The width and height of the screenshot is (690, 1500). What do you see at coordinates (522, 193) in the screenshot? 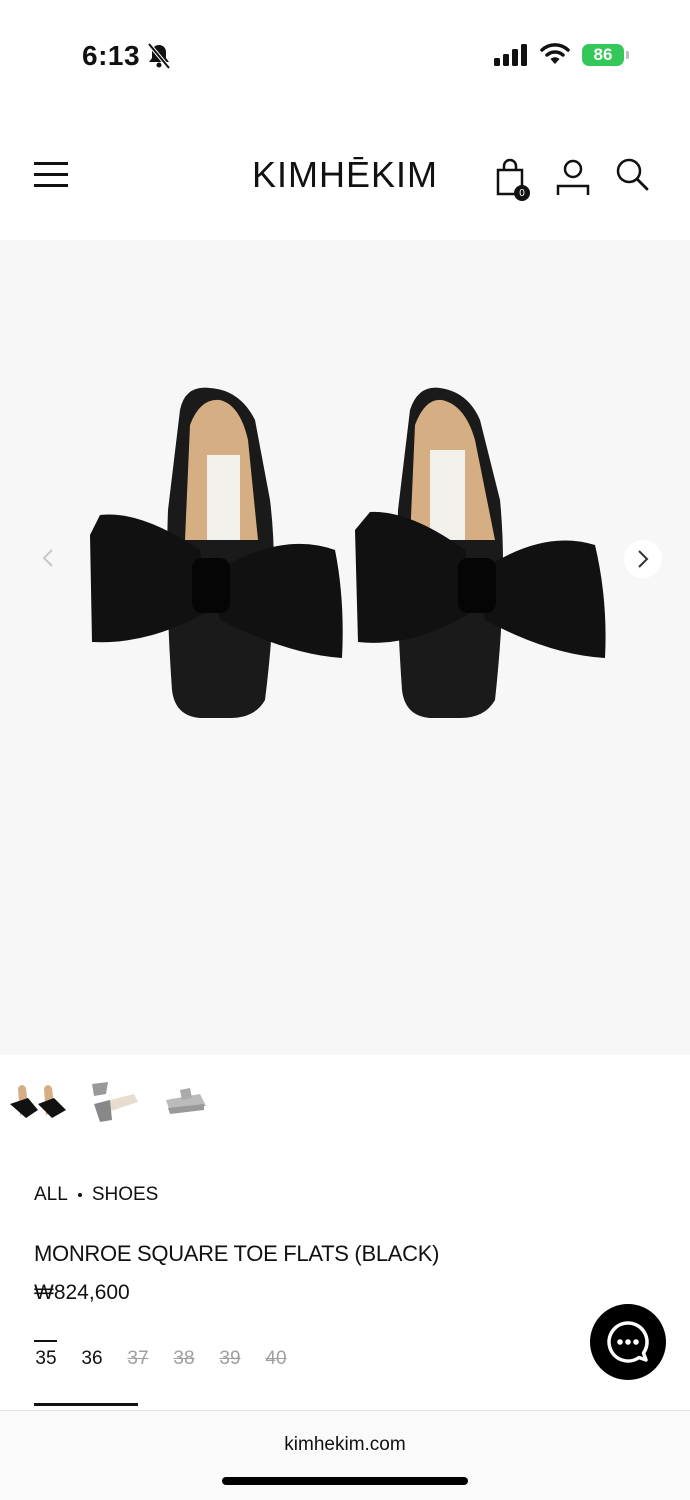
I see `cart-count-badge: 0` at bounding box center [522, 193].